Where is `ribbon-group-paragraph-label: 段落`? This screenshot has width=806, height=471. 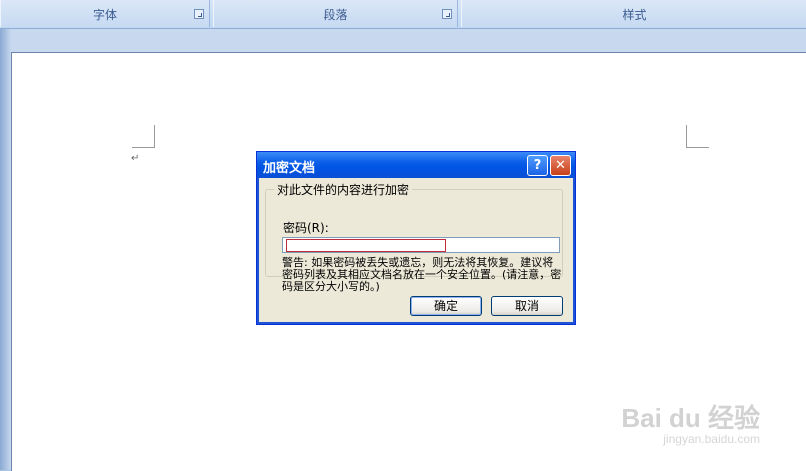
ribbon-group-paragraph-label: 段落 is located at coordinates (335, 15).